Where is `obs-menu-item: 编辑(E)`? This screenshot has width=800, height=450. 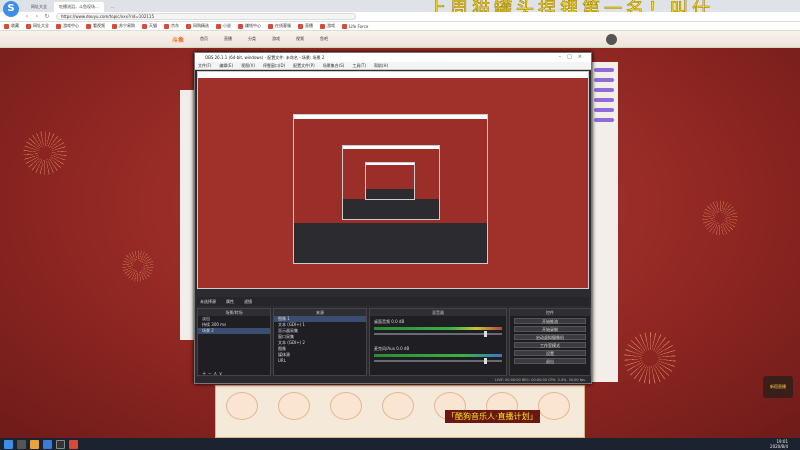
obs-menu-item: 编辑(E) is located at coordinates (226, 66).